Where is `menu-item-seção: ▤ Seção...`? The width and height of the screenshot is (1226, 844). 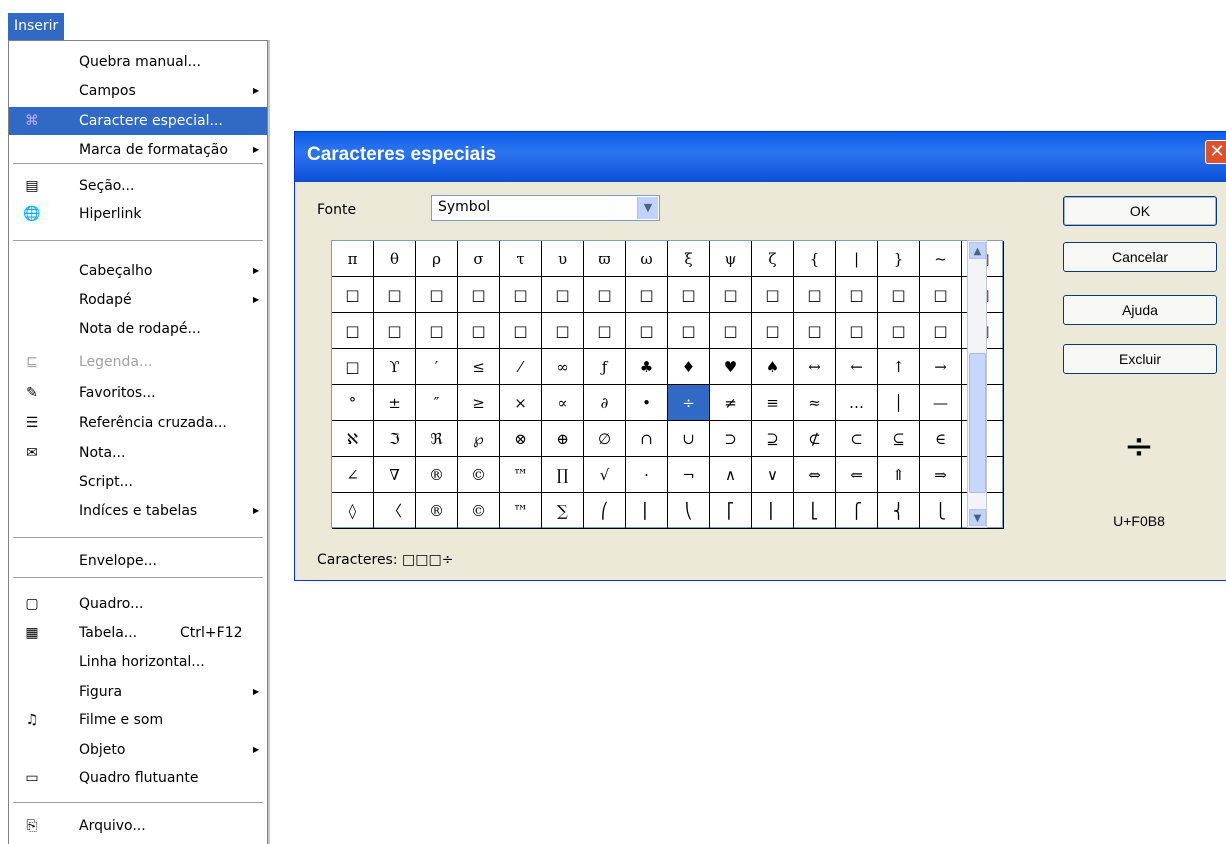 menu-item-seção: ▤ Seção... is located at coordinates (138, 186).